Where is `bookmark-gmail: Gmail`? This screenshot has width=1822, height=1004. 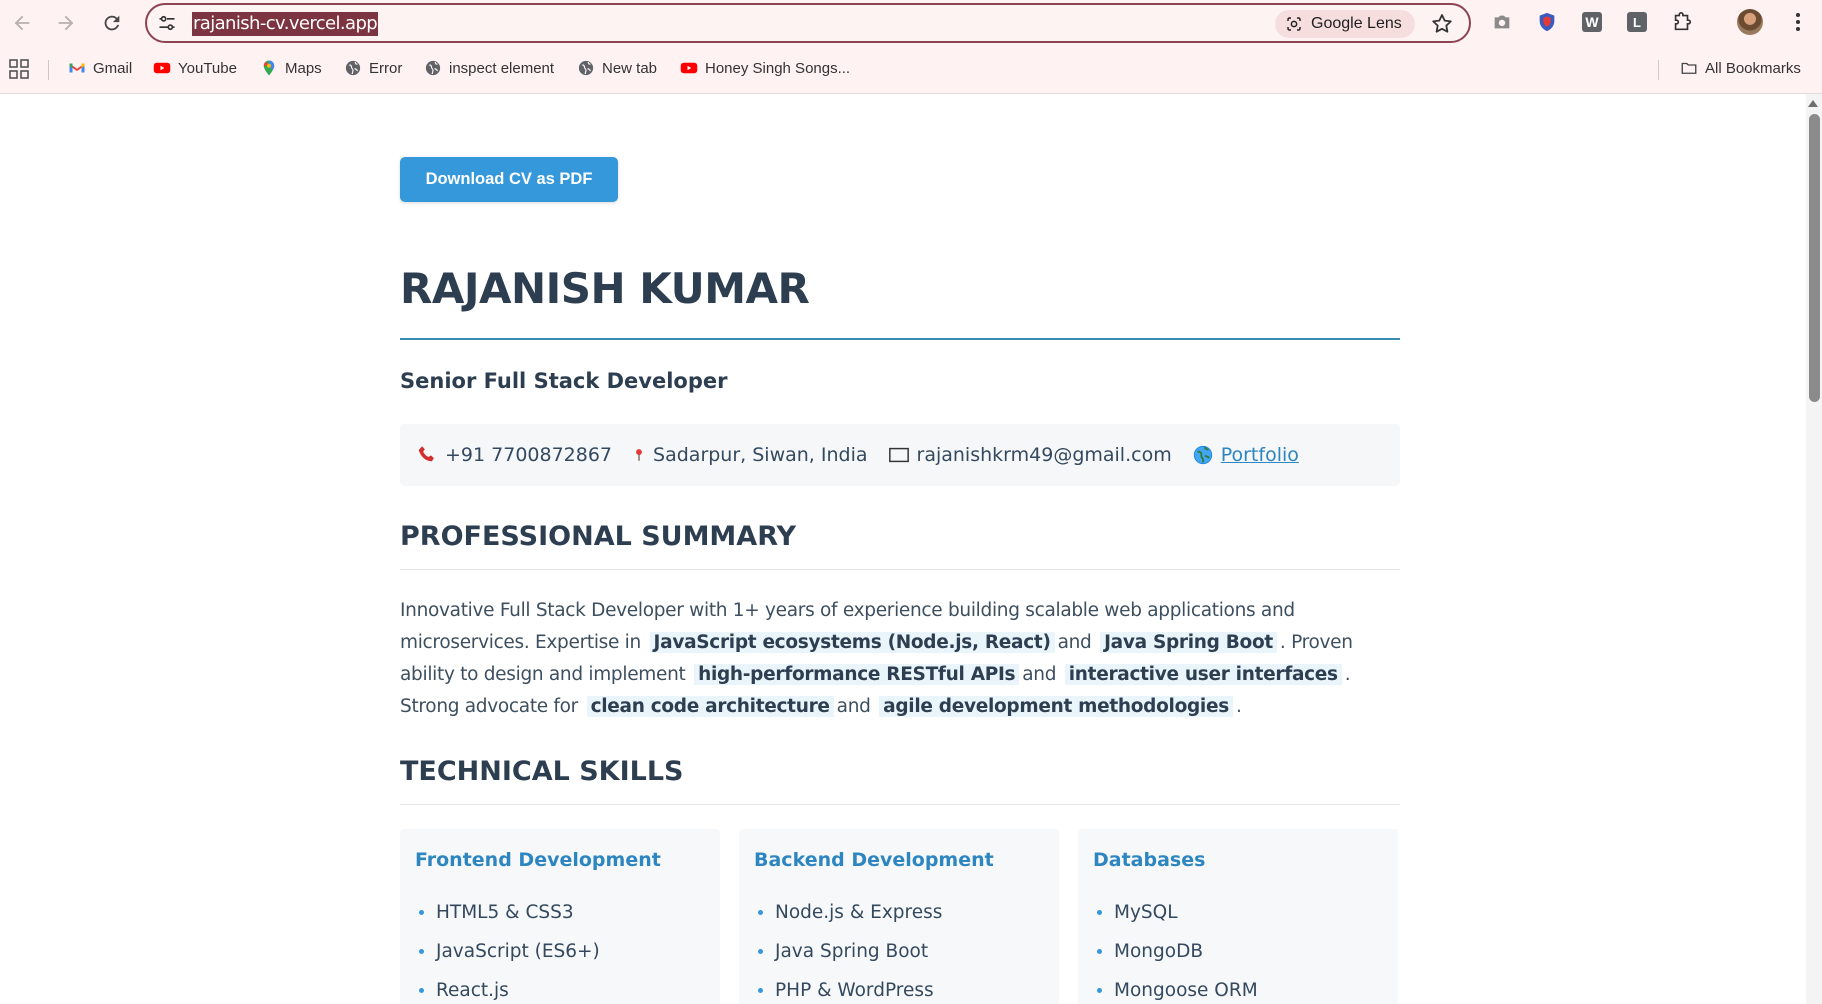
bookmark-gmail: Gmail is located at coordinates (100, 68).